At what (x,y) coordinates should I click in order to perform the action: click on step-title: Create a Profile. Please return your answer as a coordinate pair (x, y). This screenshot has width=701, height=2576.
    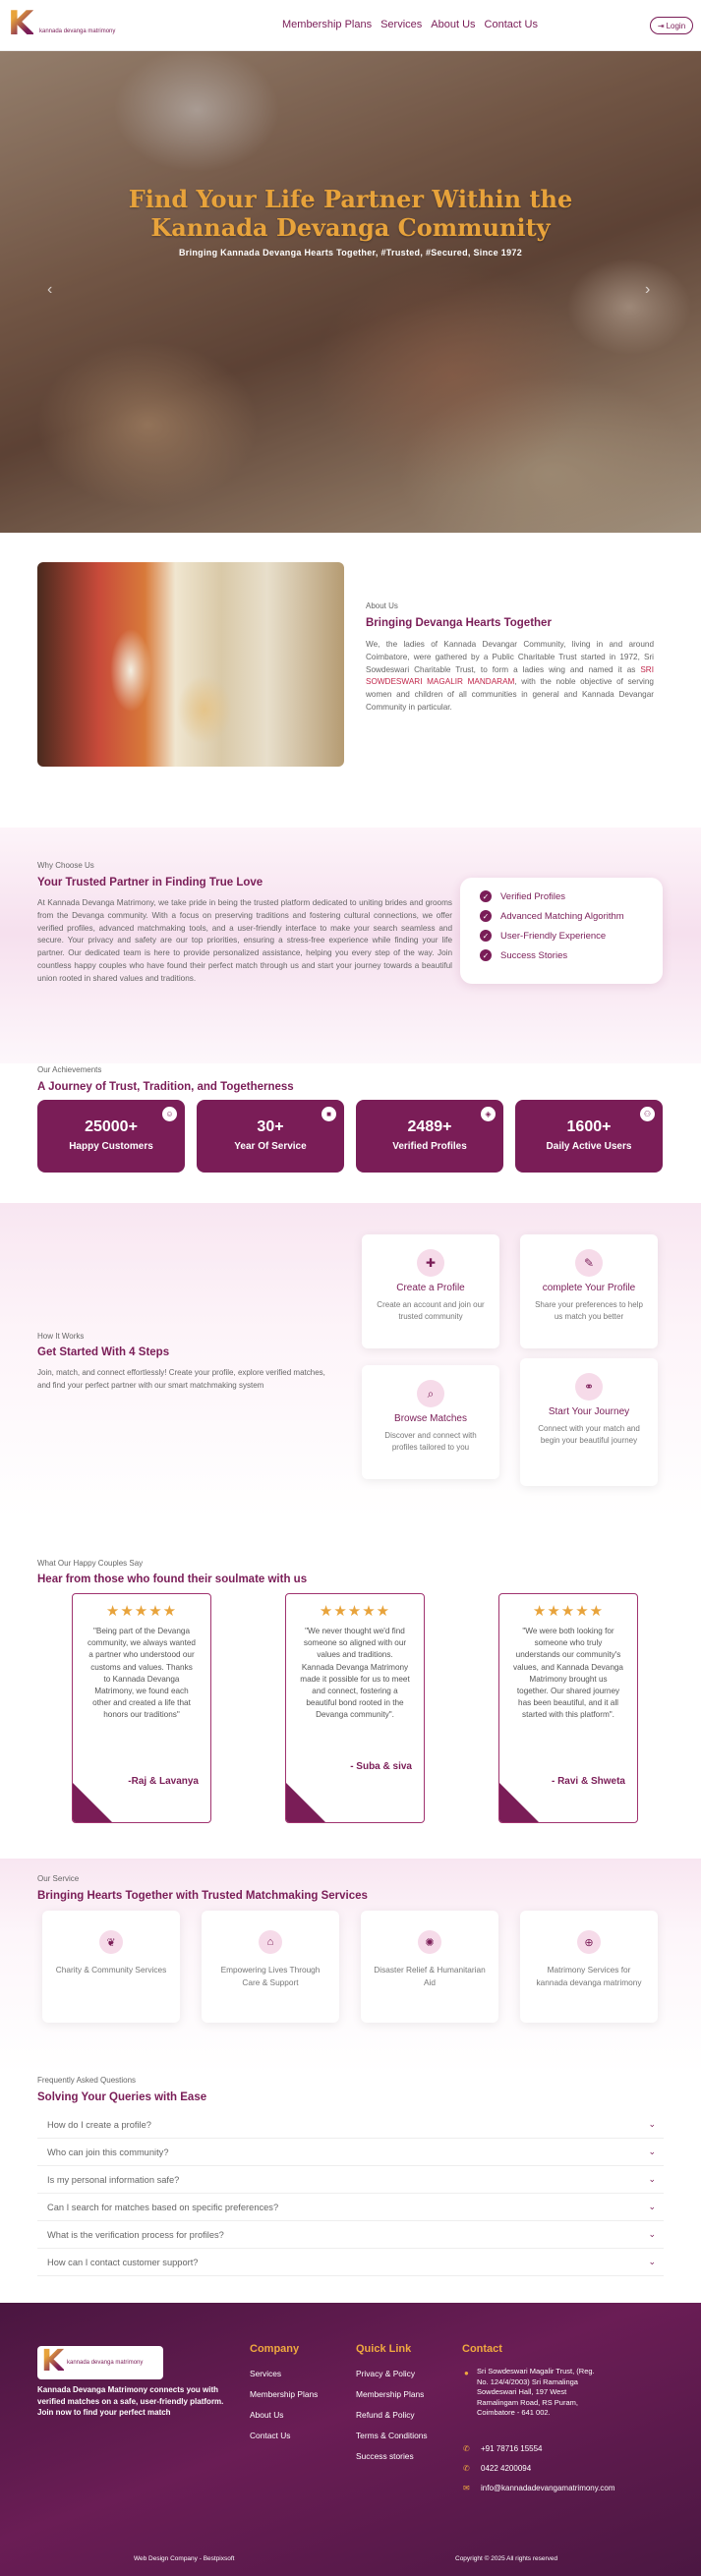
    Looking at the image, I should click on (430, 1288).